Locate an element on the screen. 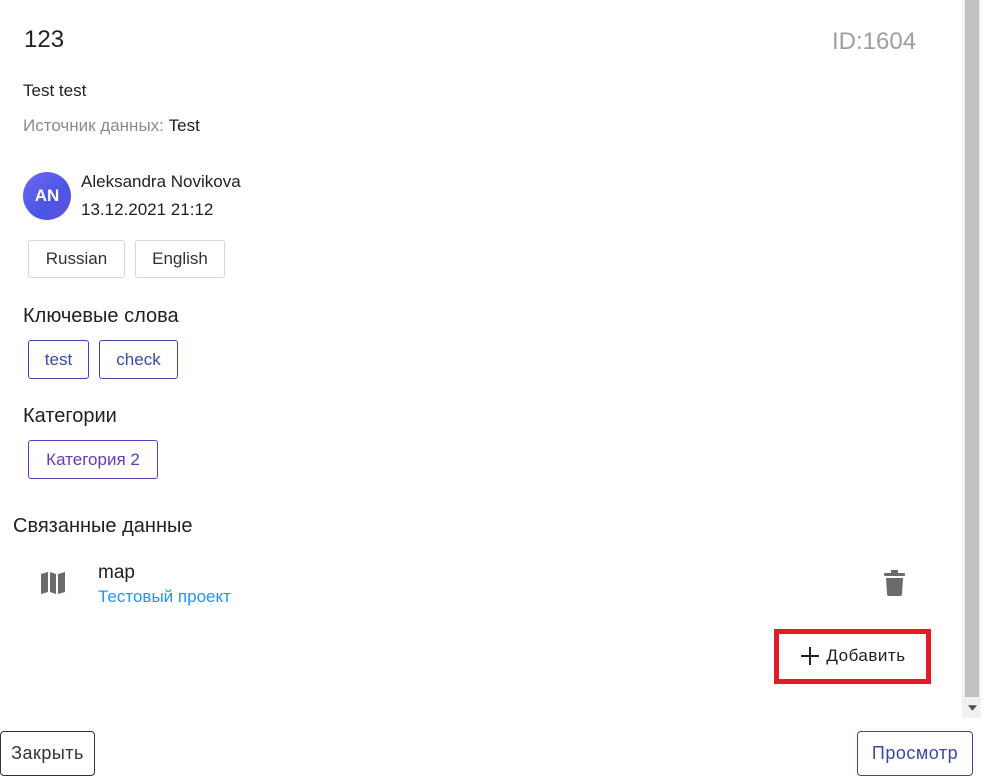  categories-heading: Категории is located at coordinates (70, 416).